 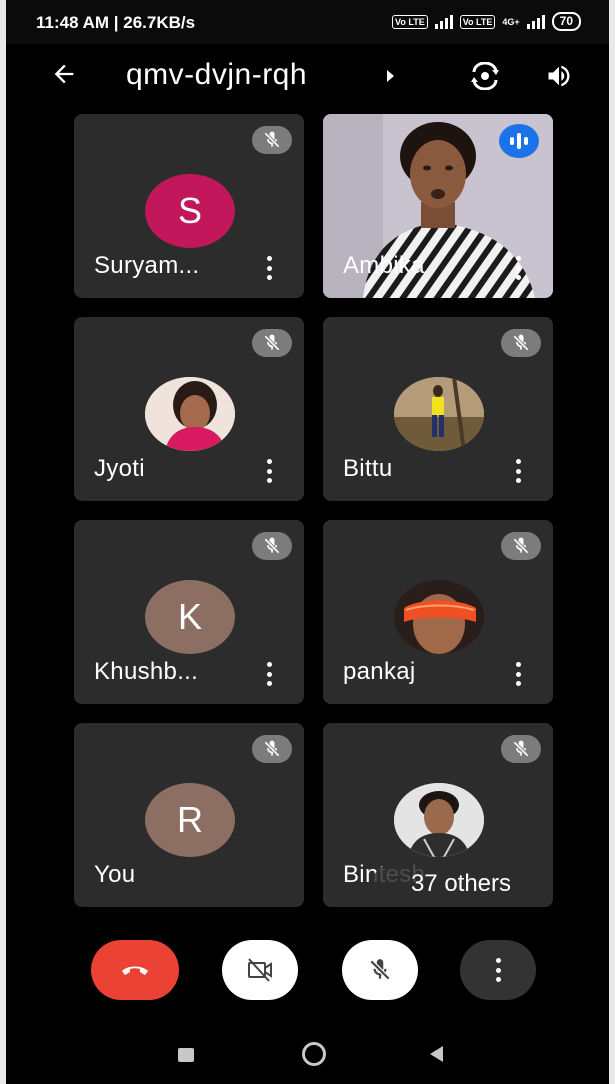 What do you see at coordinates (410, 21) in the screenshot?
I see `volte-badge: Vo LTE` at bounding box center [410, 21].